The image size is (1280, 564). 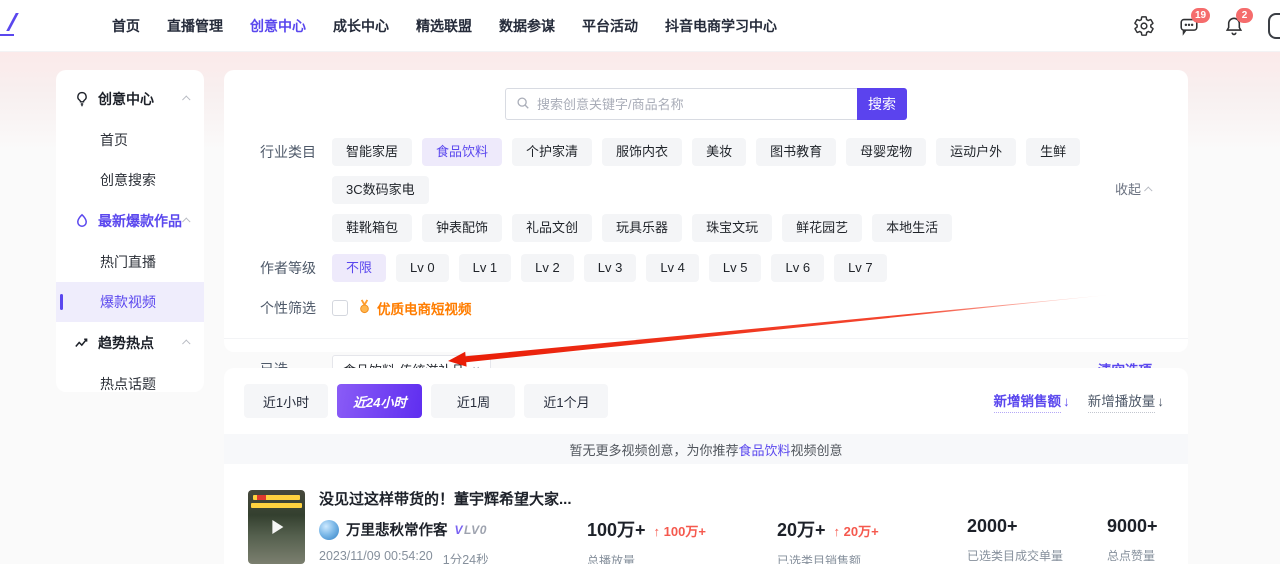 What do you see at coordinates (422, 268) in the screenshot?
I see `level-chip: Lv 0` at bounding box center [422, 268].